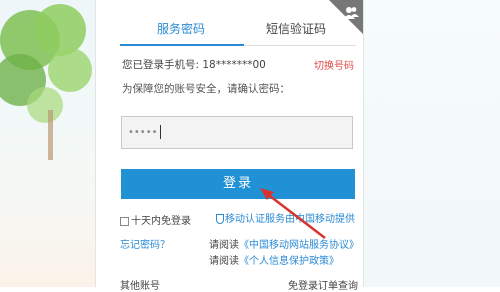  I want to click on agreement-service: 请阅读《中国移动网站服务协议》, so click(284, 243).